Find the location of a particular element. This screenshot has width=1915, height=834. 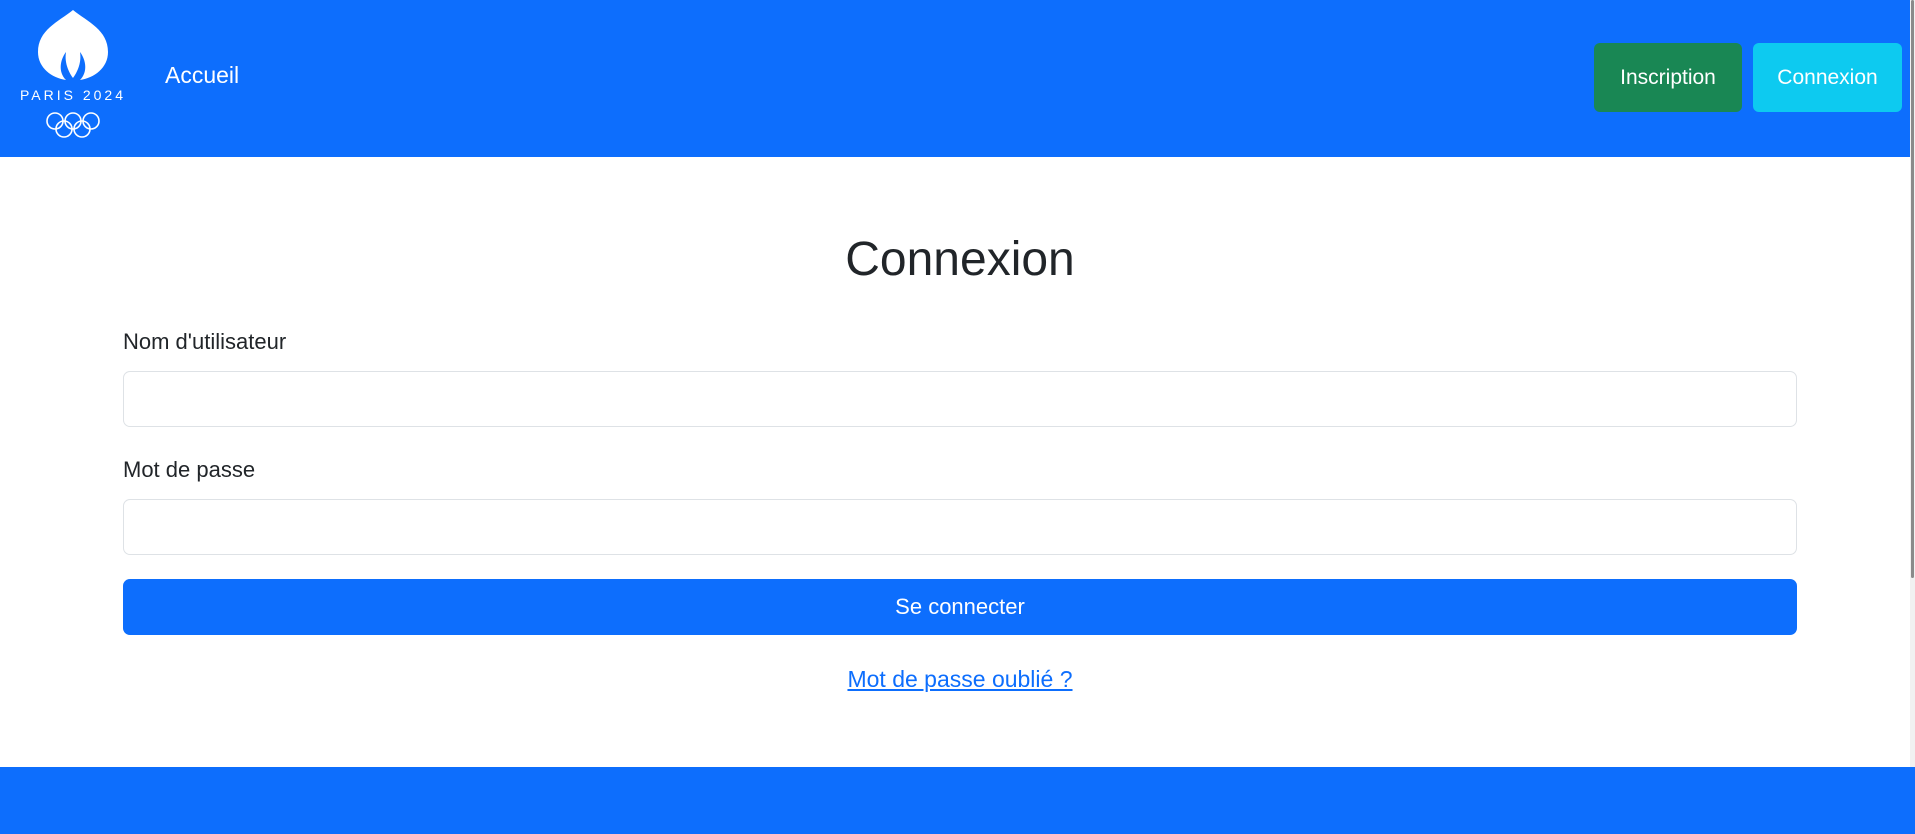

forgot-password-link: Mot de passe oublié ? is located at coordinates (959, 679).